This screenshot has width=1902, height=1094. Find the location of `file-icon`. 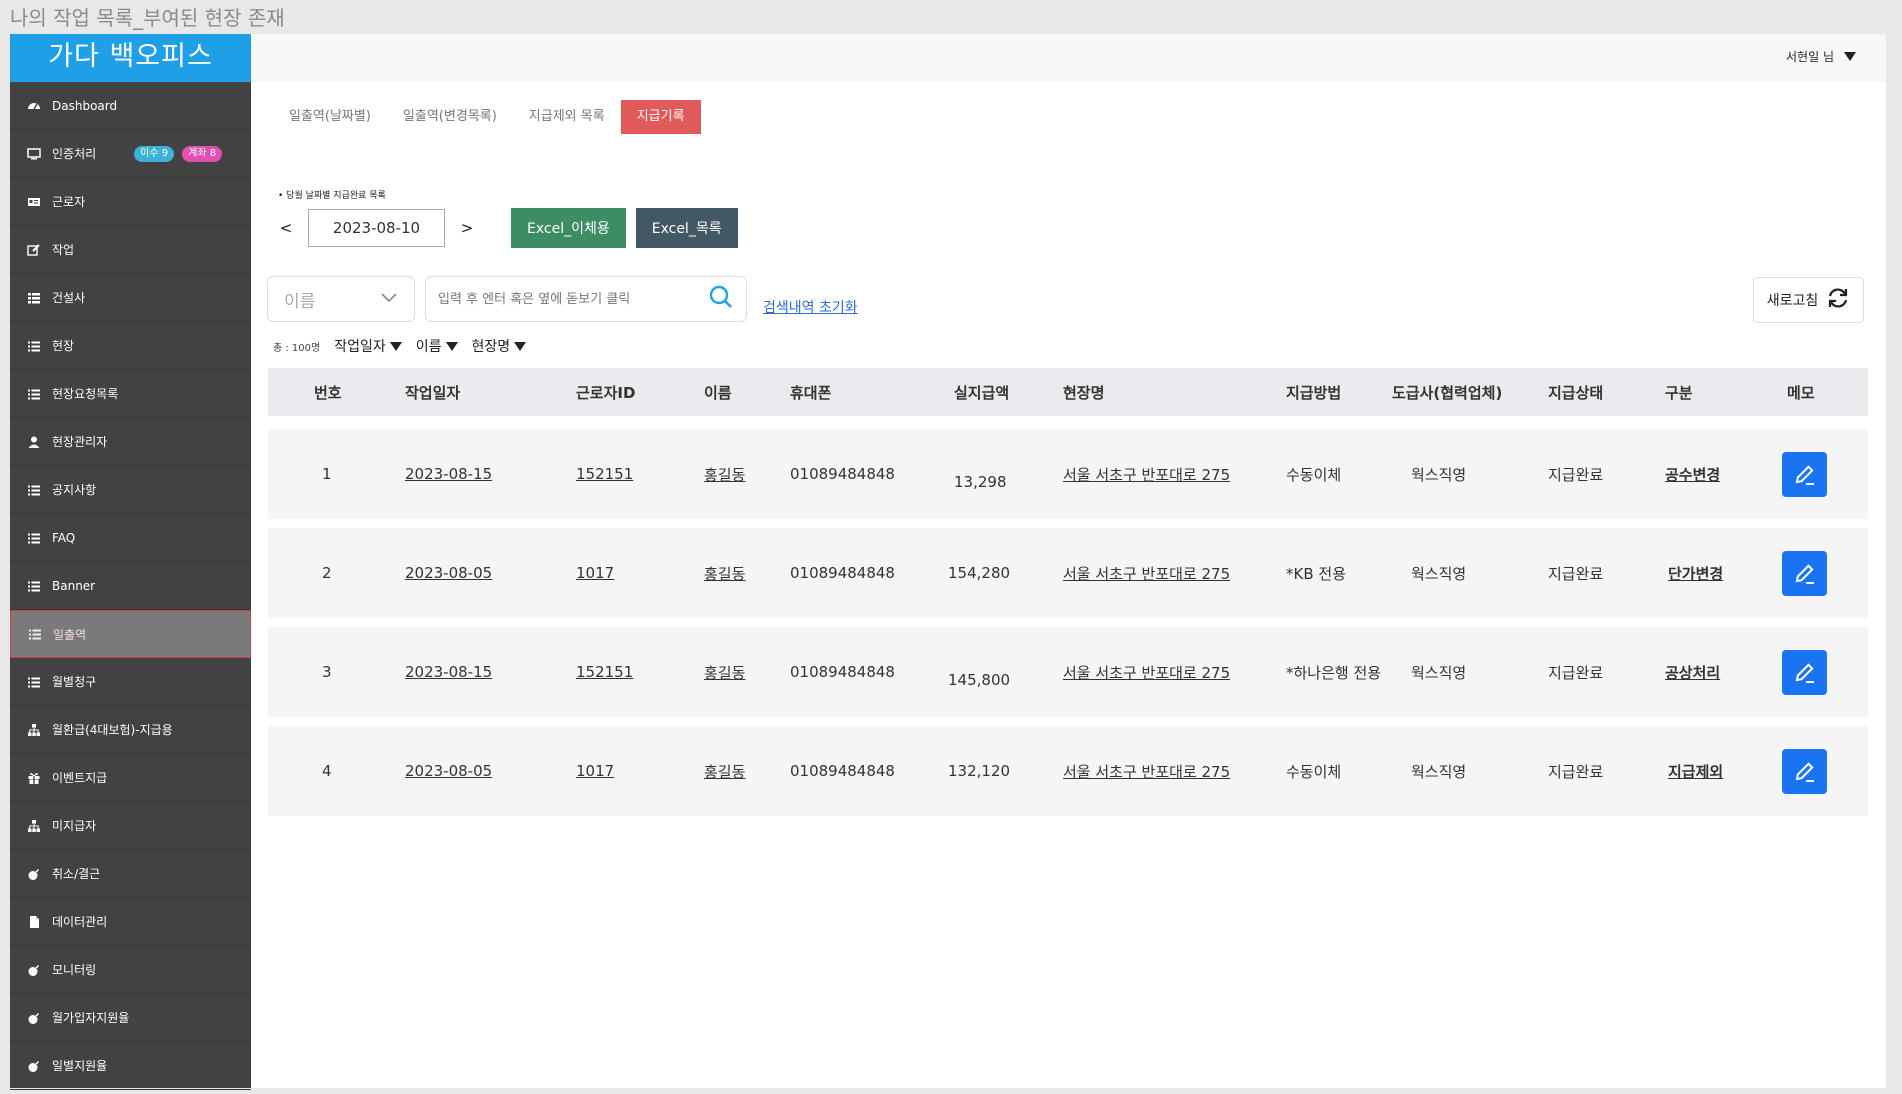

file-icon is located at coordinates (34, 922).